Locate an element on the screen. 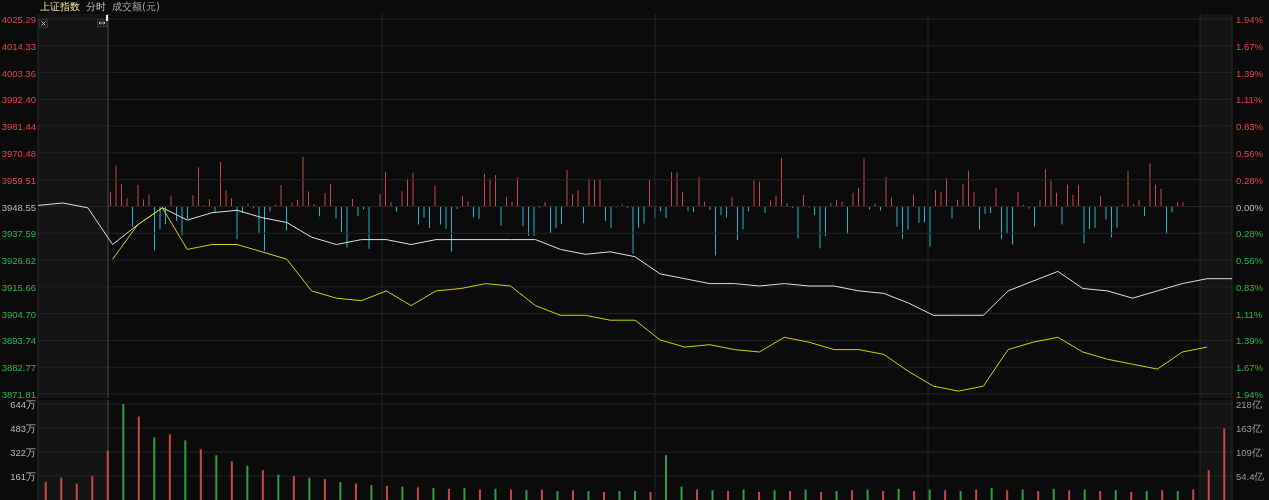 The width and height of the screenshot is (1269, 500). axis-label: 4003.36 is located at coordinates (18, 73).